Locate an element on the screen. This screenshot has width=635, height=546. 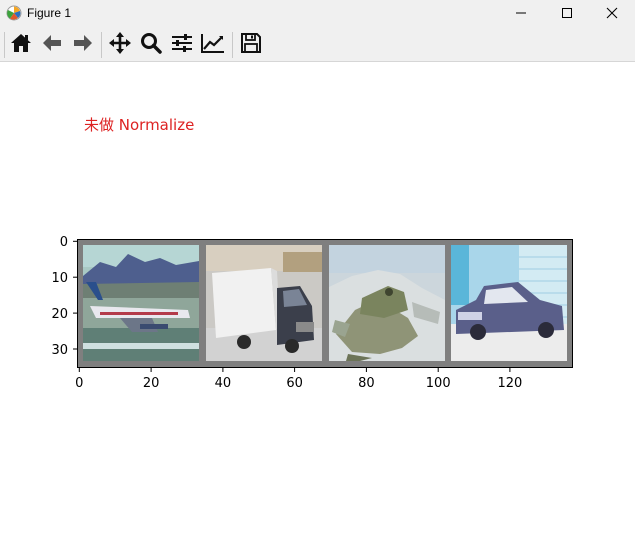
back-button is located at coordinates (52, 45).